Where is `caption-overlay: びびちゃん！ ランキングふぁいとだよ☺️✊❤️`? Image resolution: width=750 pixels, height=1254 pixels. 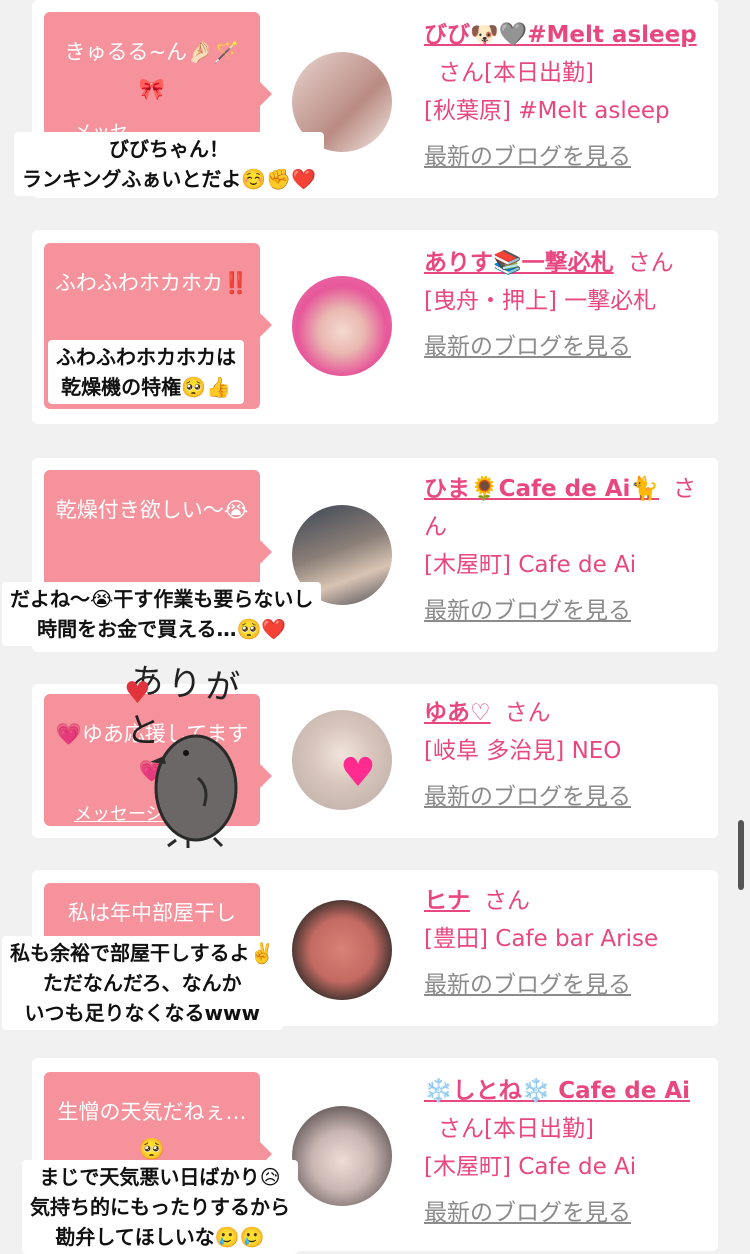 caption-overlay: びびちゃん！ ランキングふぁいとだよ☺️✊❤️ is located at coordinates (169, 164).